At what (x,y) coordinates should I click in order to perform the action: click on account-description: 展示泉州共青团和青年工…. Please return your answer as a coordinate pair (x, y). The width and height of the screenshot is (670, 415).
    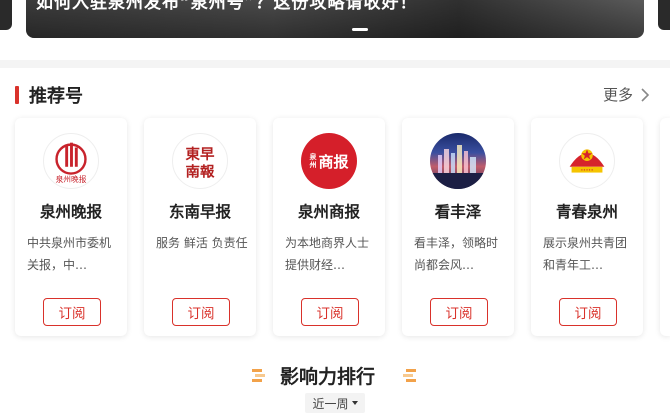
    Looking at the image, I should click on (585, 254).